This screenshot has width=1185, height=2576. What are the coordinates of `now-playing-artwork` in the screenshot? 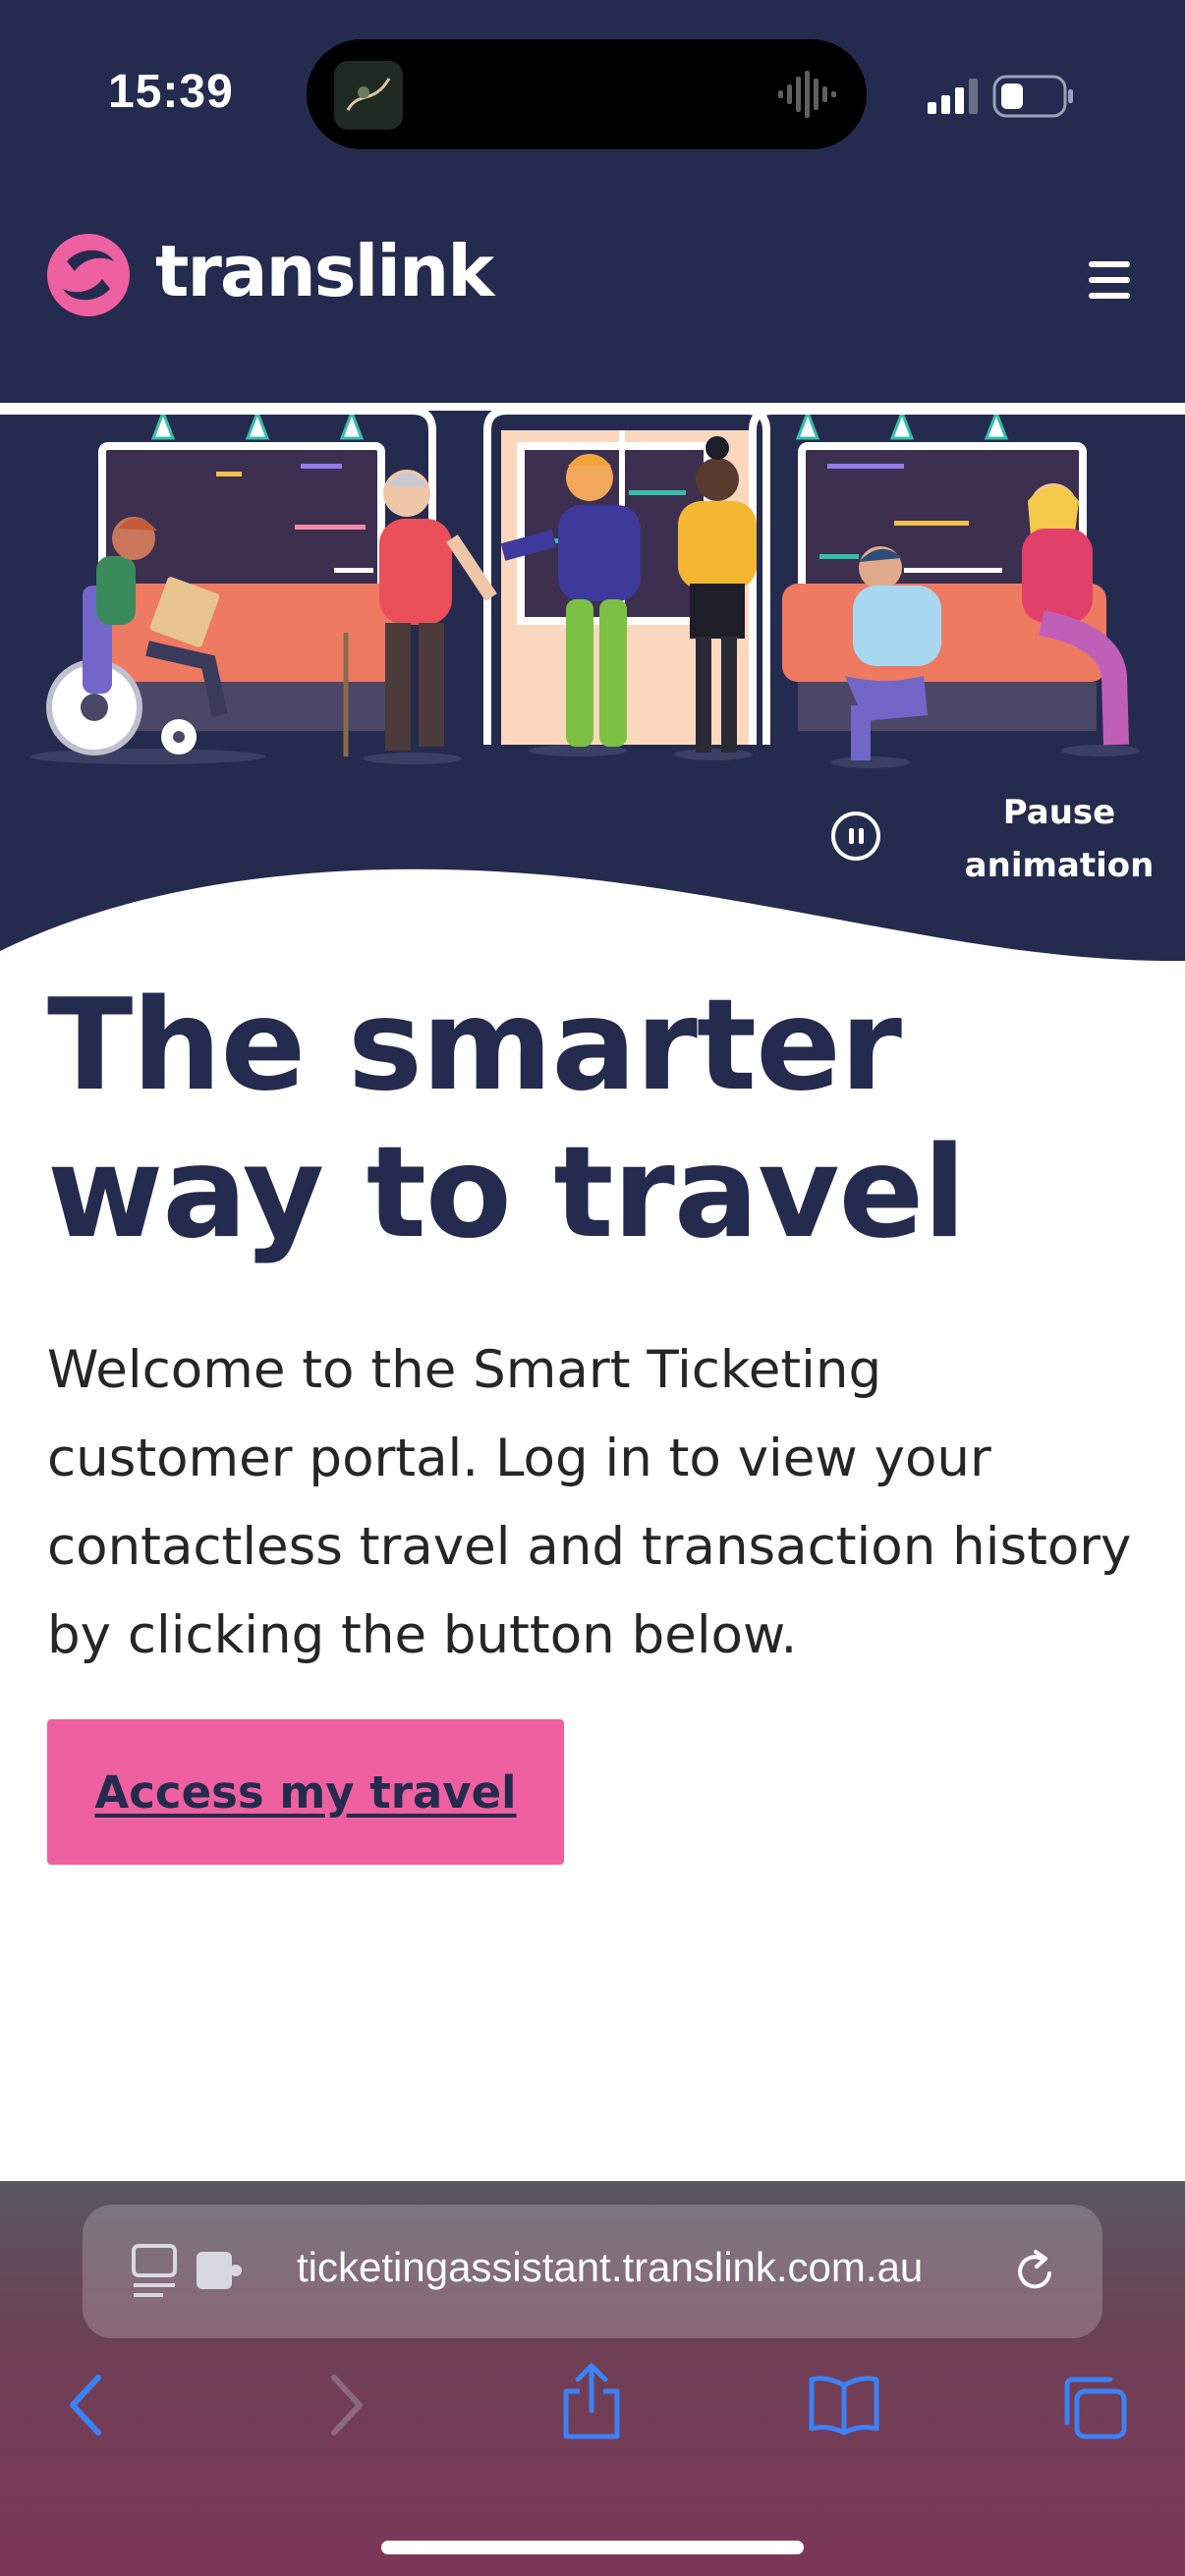 It's located at (369, 95).